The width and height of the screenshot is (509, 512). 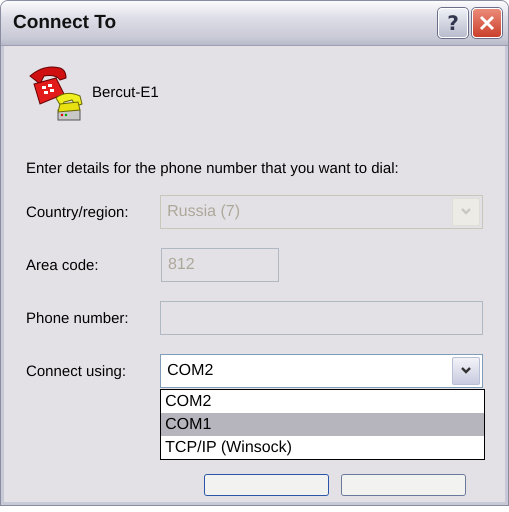 What do you see at coordinates (203, 212) in the screenshot?
I see `field-value: Russia (7)` at bounding box center [203, 212].